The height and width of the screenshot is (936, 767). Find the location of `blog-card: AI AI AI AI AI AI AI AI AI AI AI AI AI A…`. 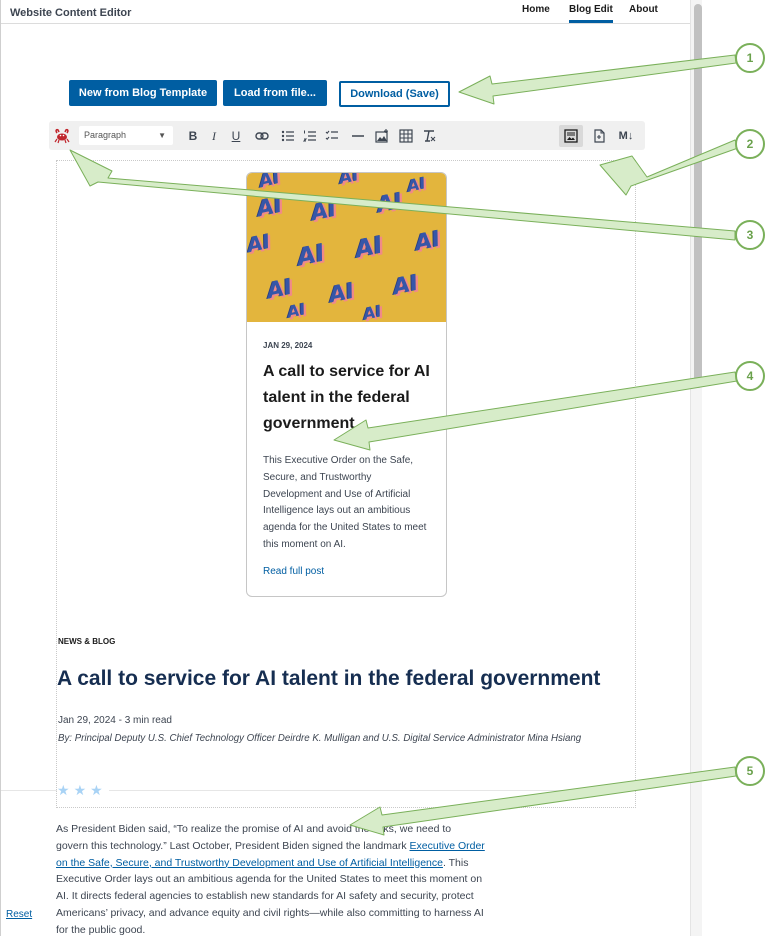

blog-card: AI AI AI AI AI AI AI AI AI AI AI AI AI A… is located at coordinates (346, 384).